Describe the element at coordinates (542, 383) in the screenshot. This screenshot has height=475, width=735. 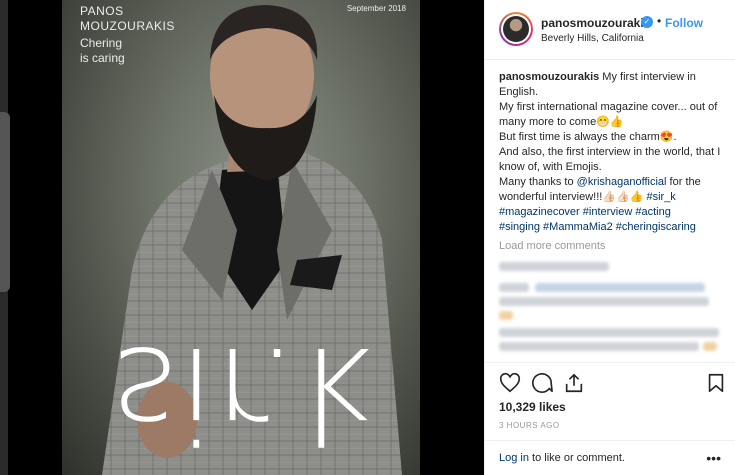
I see `comment-icon` at that location.